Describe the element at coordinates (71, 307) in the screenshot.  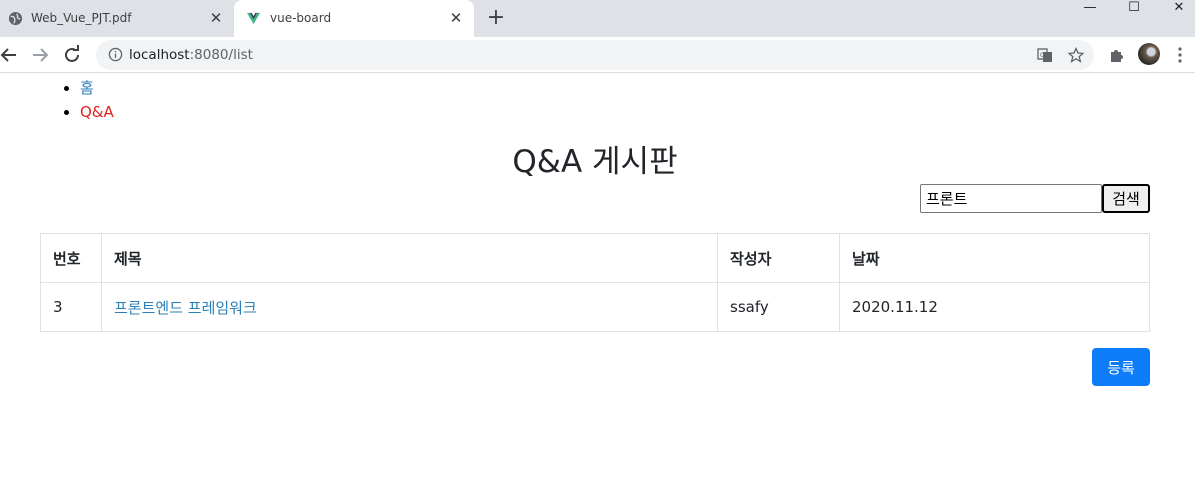
I see `cell-no: 3` at that location.